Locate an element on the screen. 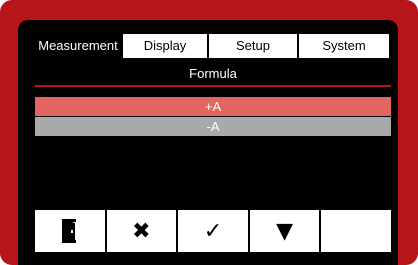 The height and width of the screenshot is (265, 418). confirm-button: ✓ is located at coordinates (213, 231).